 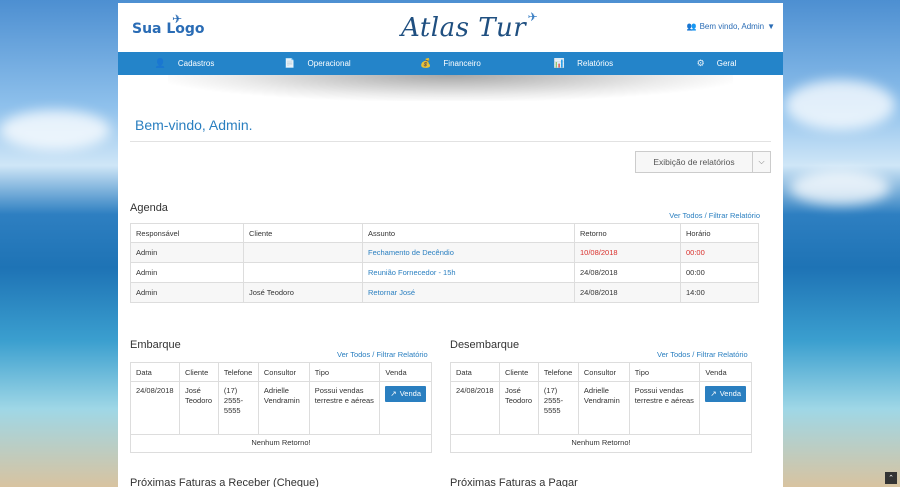 What do you see at coordinates (700, 63) in the screenshot?
I see `gears-icon: ⚙` at bounding box center [700, 63].